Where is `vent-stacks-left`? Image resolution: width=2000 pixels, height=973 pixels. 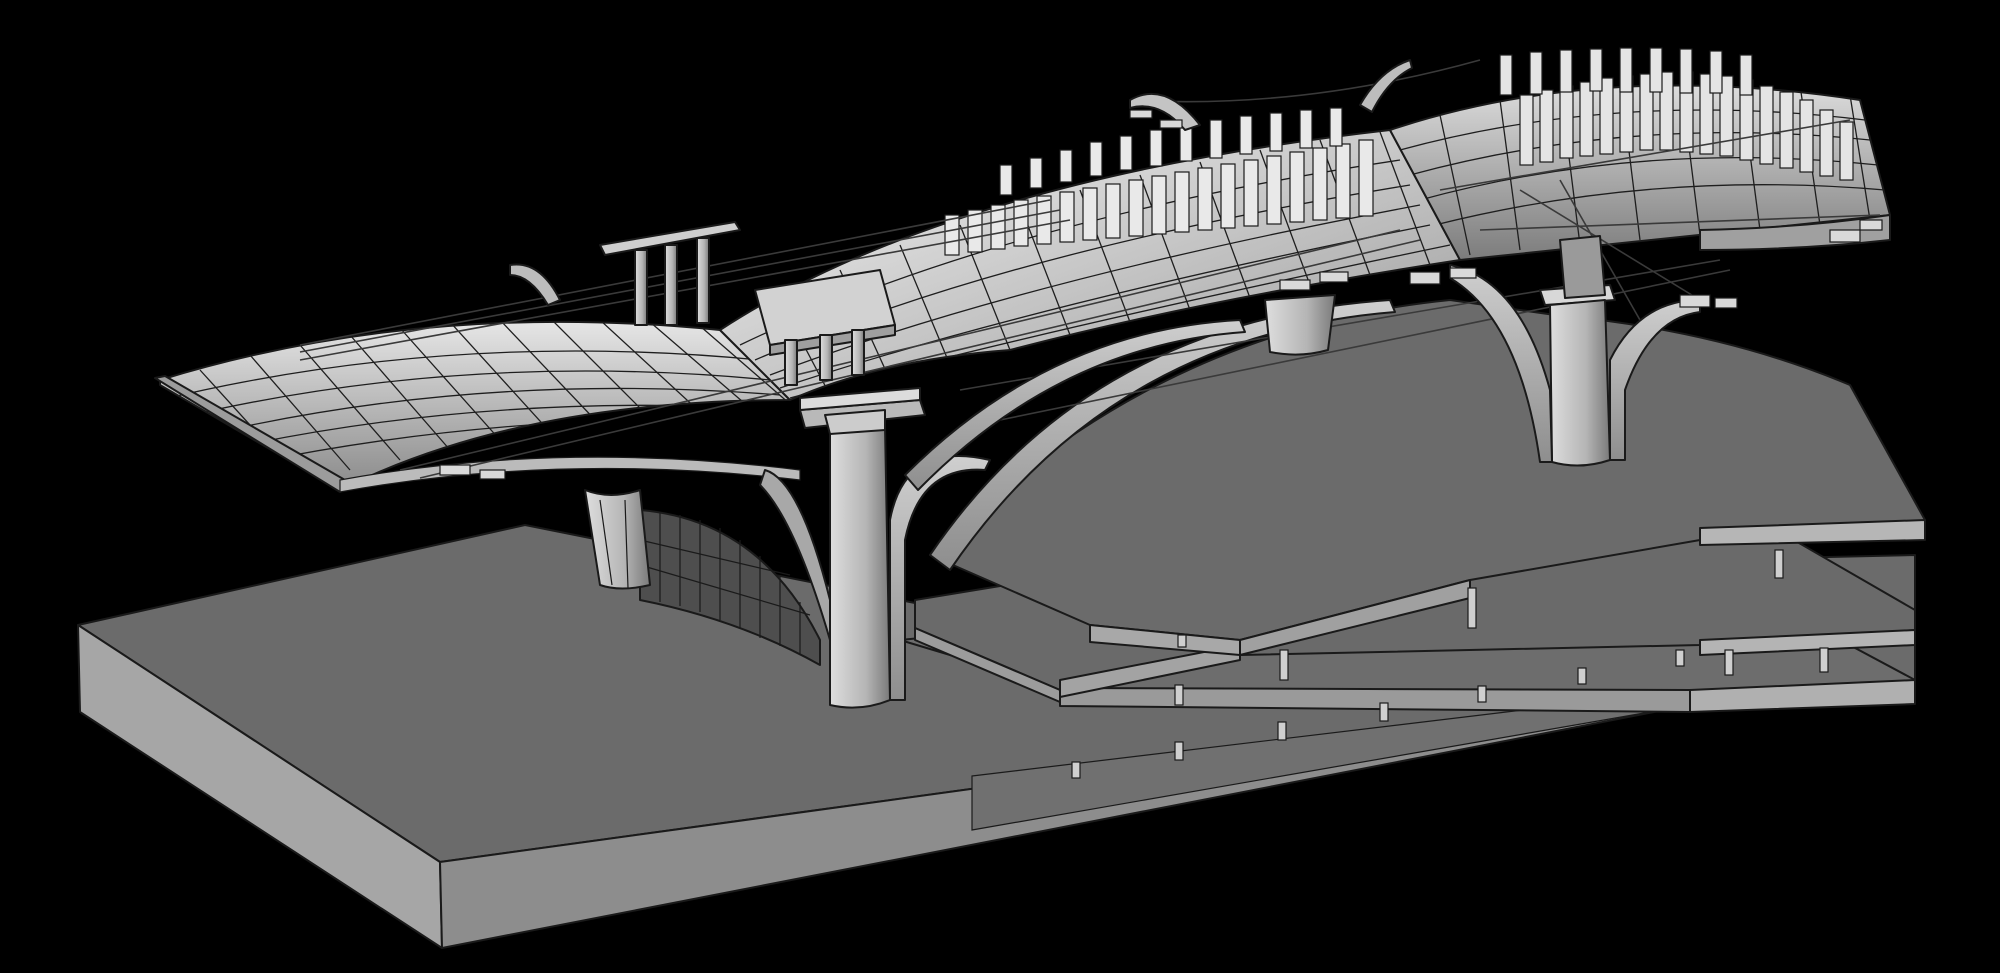 vent-stacks-left is located at coordinates (625, 273).